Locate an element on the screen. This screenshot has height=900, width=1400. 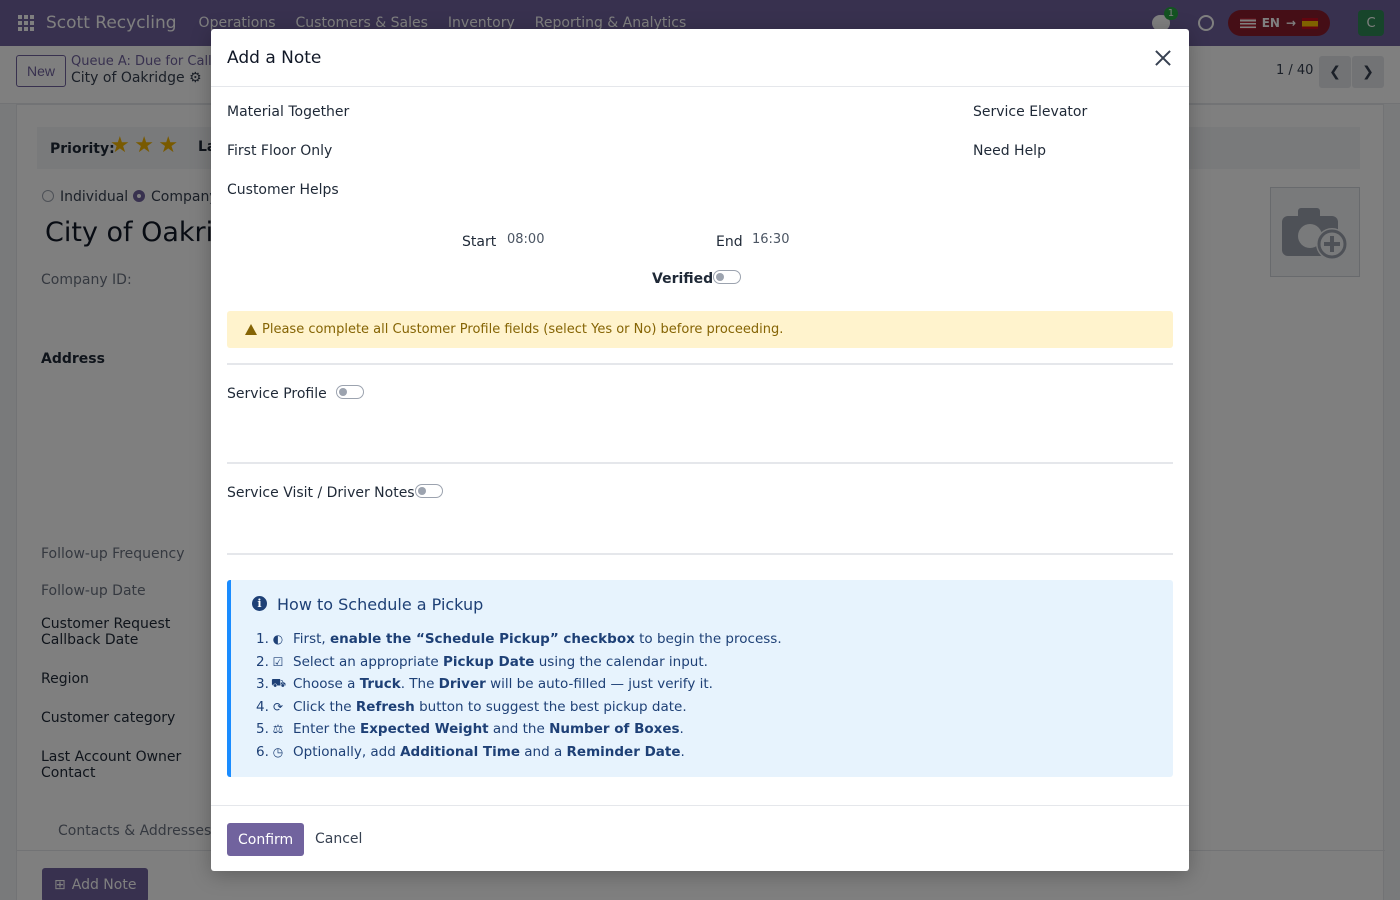
customer-helps-label: Customer Helps is located at coordinates (283, 190).